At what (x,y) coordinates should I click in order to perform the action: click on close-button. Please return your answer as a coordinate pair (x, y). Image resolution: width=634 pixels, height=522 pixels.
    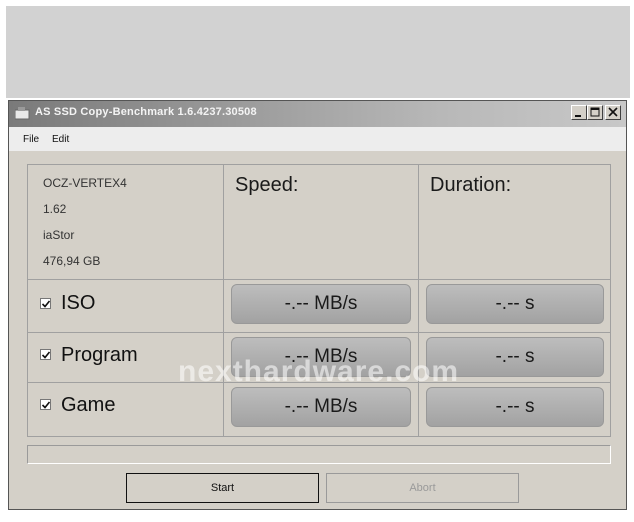
    Looking at the image, I should click on (613, 112).